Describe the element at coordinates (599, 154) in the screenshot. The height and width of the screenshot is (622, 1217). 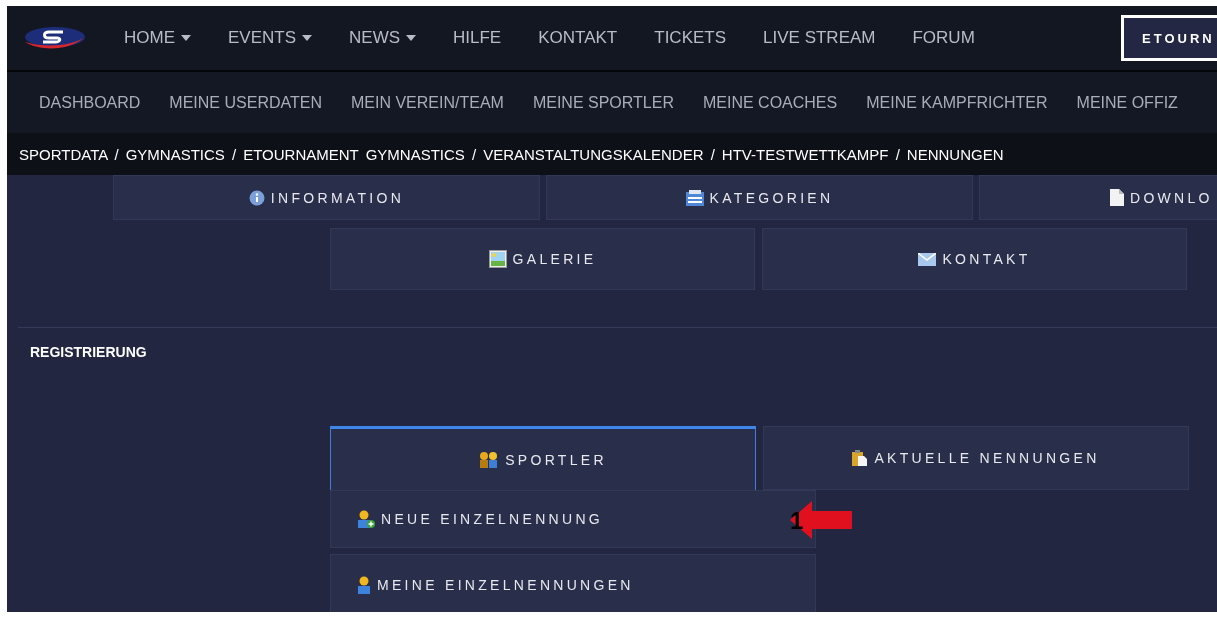
I see `breadcrumb-link: VERANSTALTUNGSKALENDER /` at that location.